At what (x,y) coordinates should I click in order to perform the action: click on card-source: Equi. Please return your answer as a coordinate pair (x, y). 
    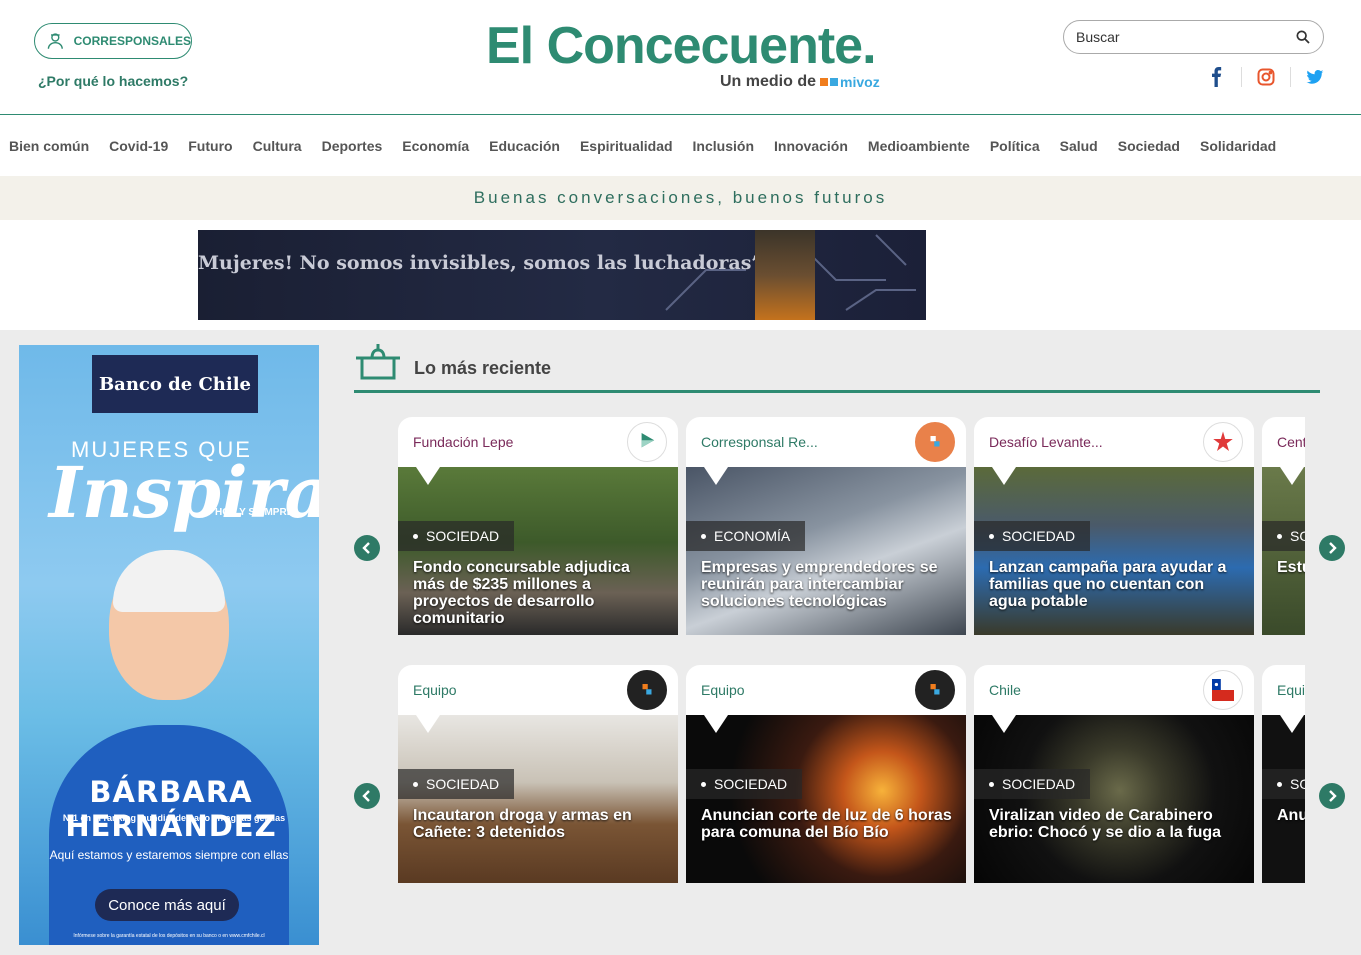
    Looking at the image, I should click on (1291, 690).